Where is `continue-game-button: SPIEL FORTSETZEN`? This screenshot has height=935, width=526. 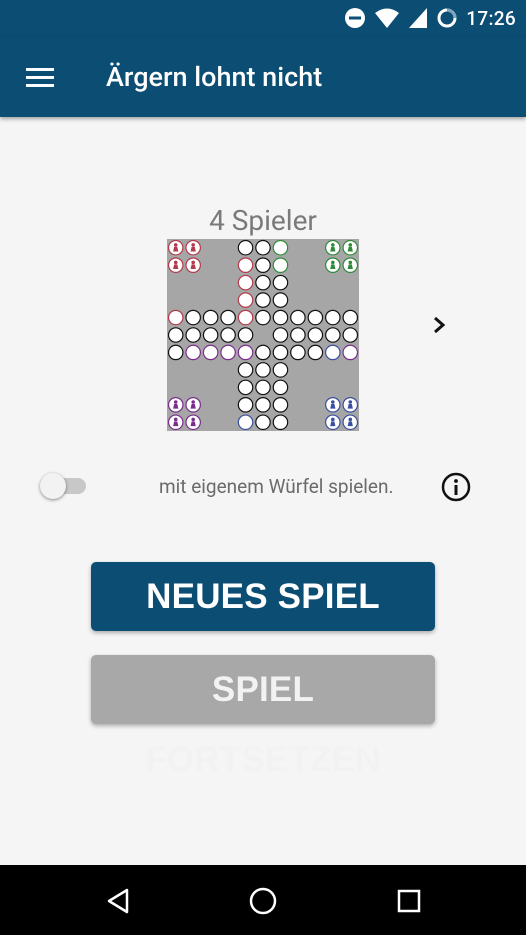 continue-game-button: SPIEL FORTSETZEN is located at coordinates (263, 717).